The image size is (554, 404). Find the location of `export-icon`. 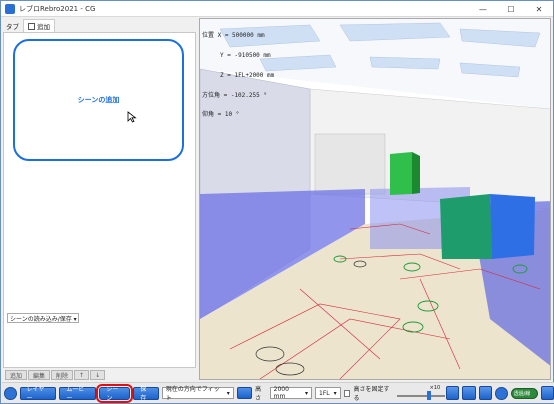

export-icon is located at coordinates (485, 393).